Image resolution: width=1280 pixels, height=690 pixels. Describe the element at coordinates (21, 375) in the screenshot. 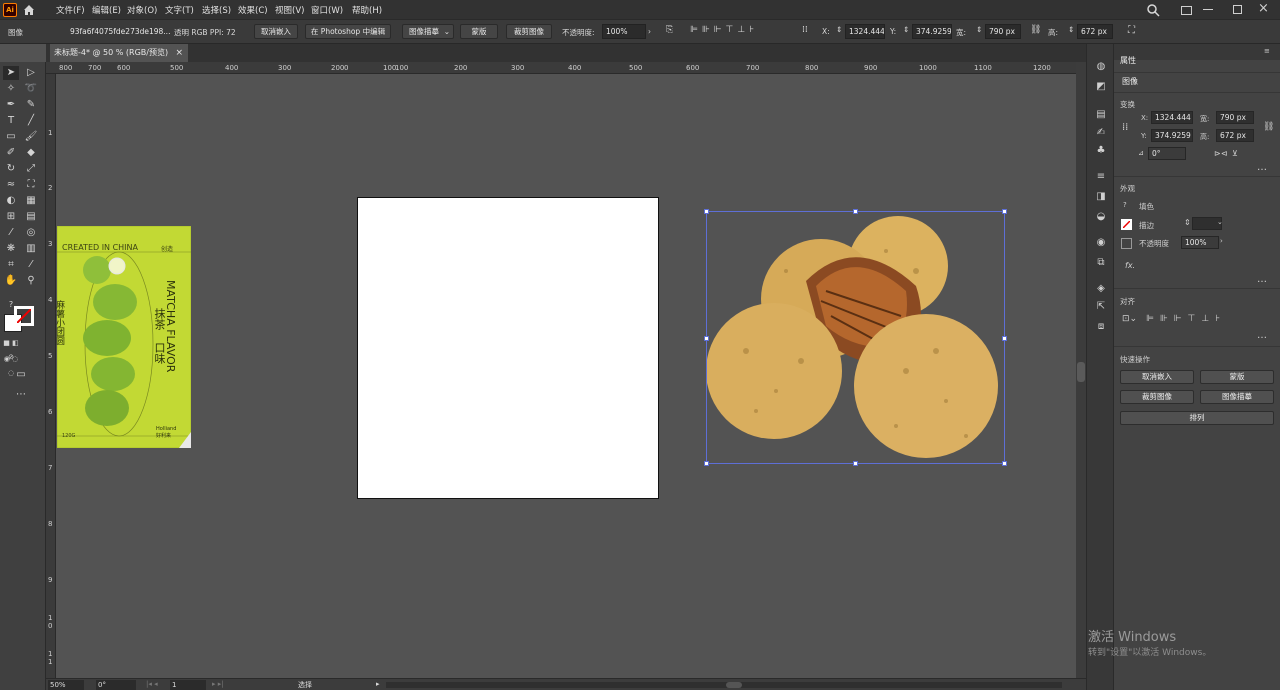

I see `screen-mode-icon: ▭` at that location.